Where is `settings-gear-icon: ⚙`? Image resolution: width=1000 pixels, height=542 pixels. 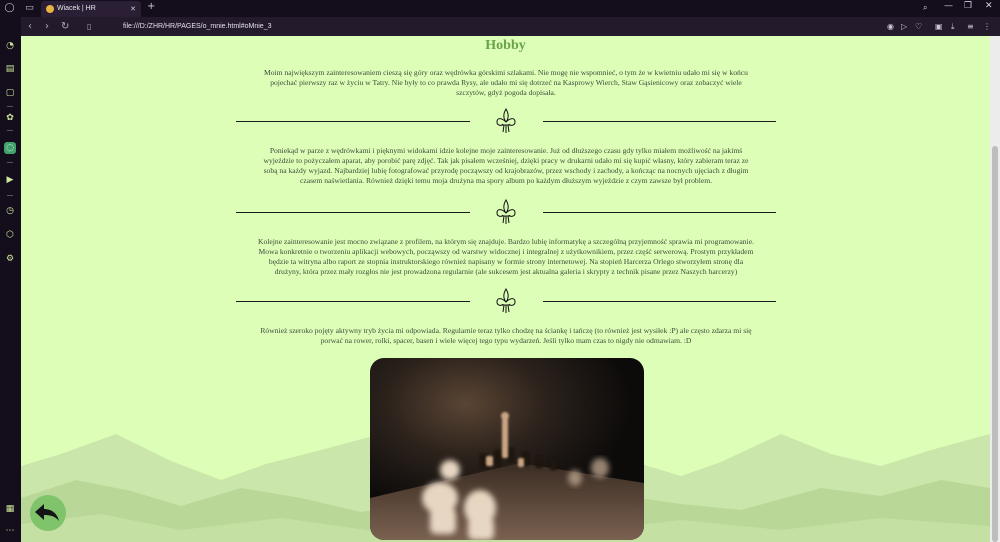
settings-gear-icon: ⚙ is located at coordinates (10, 259).